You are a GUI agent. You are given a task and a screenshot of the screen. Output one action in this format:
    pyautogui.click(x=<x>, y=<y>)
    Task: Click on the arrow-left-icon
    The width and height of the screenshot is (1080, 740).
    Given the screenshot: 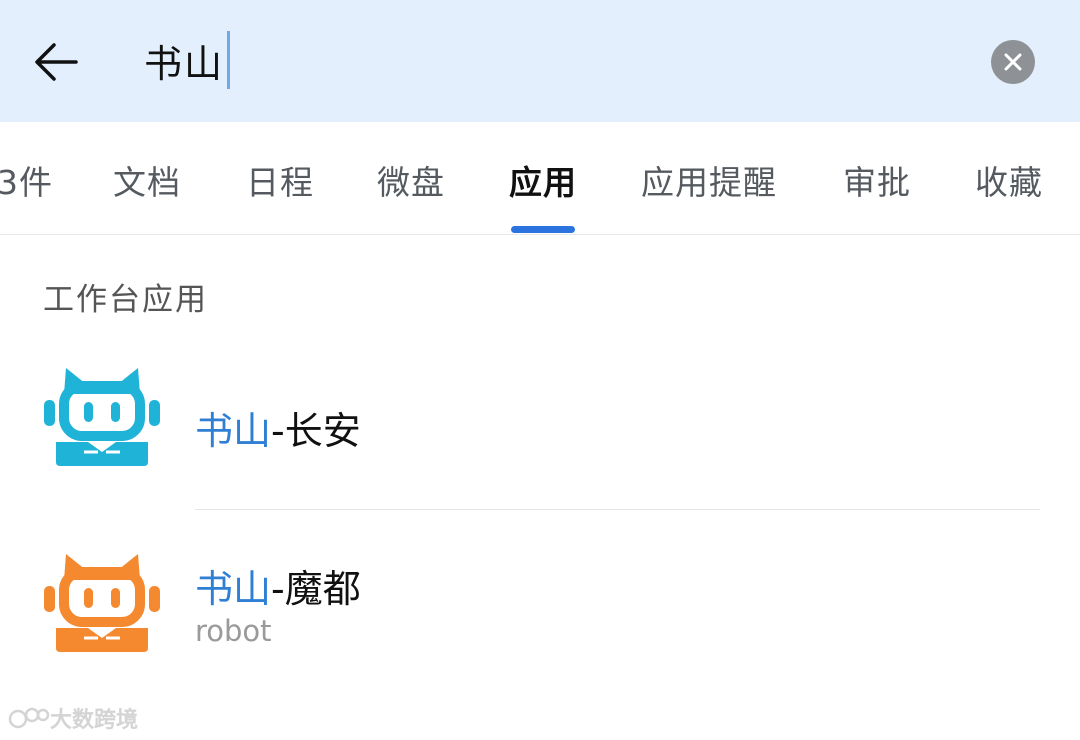 What is the action you would take?
    pyautogui.click(x=56, y=62)
    